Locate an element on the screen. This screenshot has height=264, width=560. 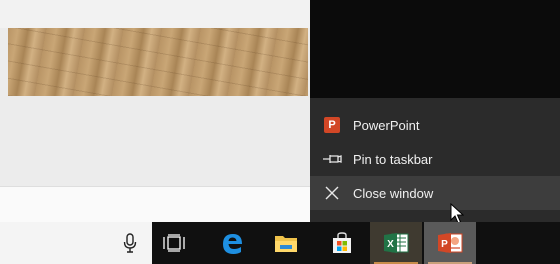
pin-icon is located at coordinates (332, 159).